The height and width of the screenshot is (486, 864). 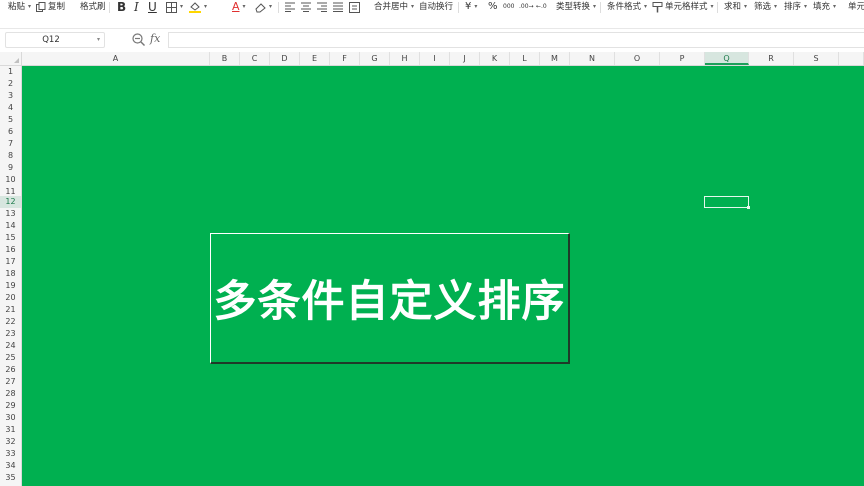 I want to click on row-header: 33, so click(x=10, y=454).